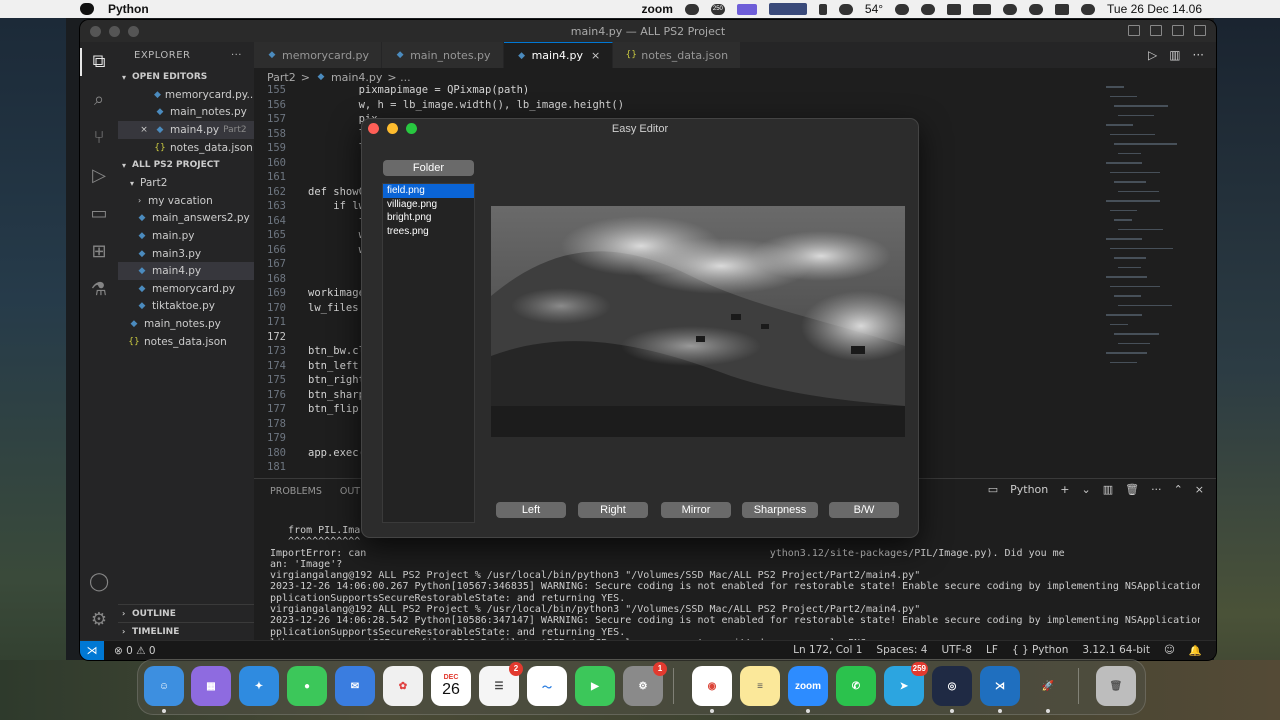 The width and height of the screenshot is (1280, 720). What do you see at coordinates (144, 130) in the screenshot?
I see `close-editor-icon: ×` at bounding box center [144, 130].